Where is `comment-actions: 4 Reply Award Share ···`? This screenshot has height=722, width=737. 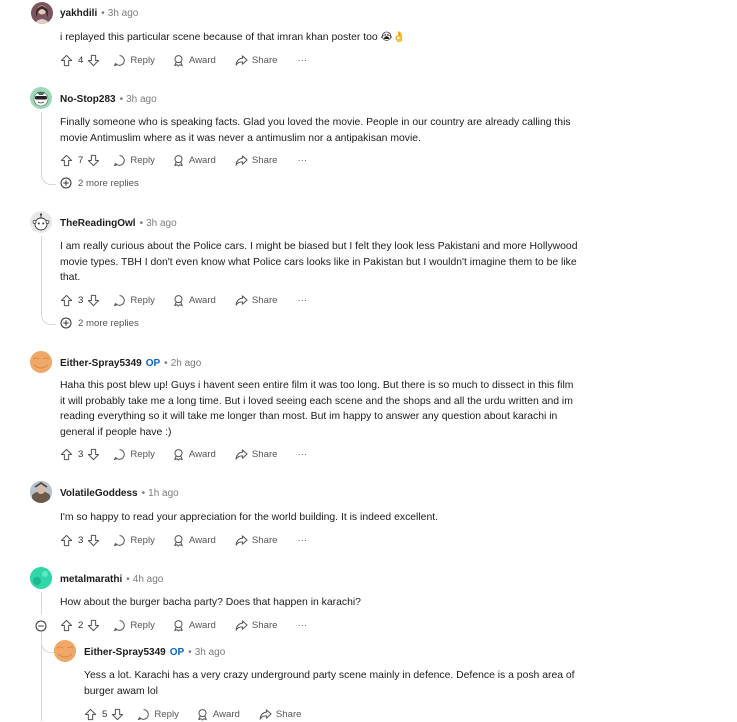
comment-actions: 4 Reply Award Share ··· is located at coordinates (183, 60).